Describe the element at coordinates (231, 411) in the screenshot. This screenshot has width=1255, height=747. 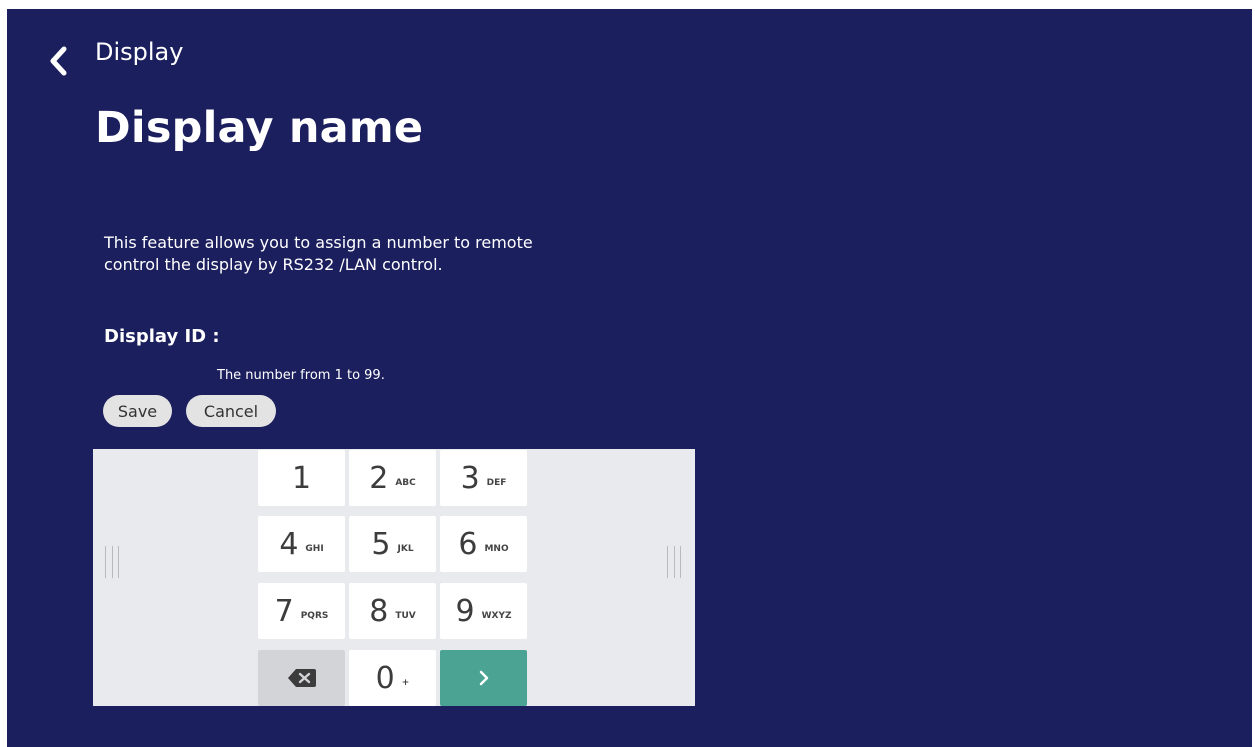
I see `cancel-button: Cancel` at that location.